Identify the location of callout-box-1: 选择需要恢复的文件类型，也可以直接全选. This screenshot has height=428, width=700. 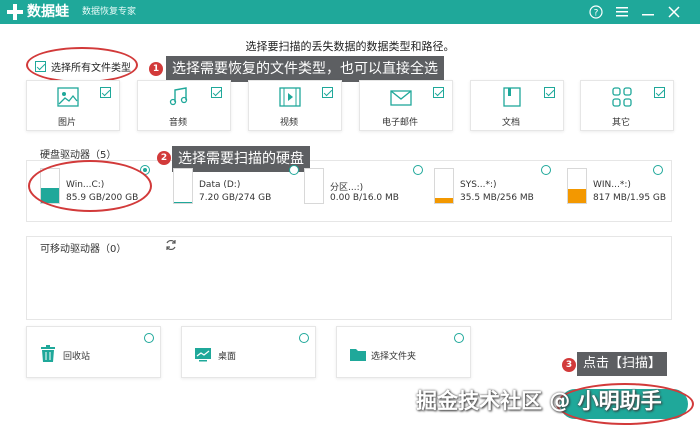
(305, 69).